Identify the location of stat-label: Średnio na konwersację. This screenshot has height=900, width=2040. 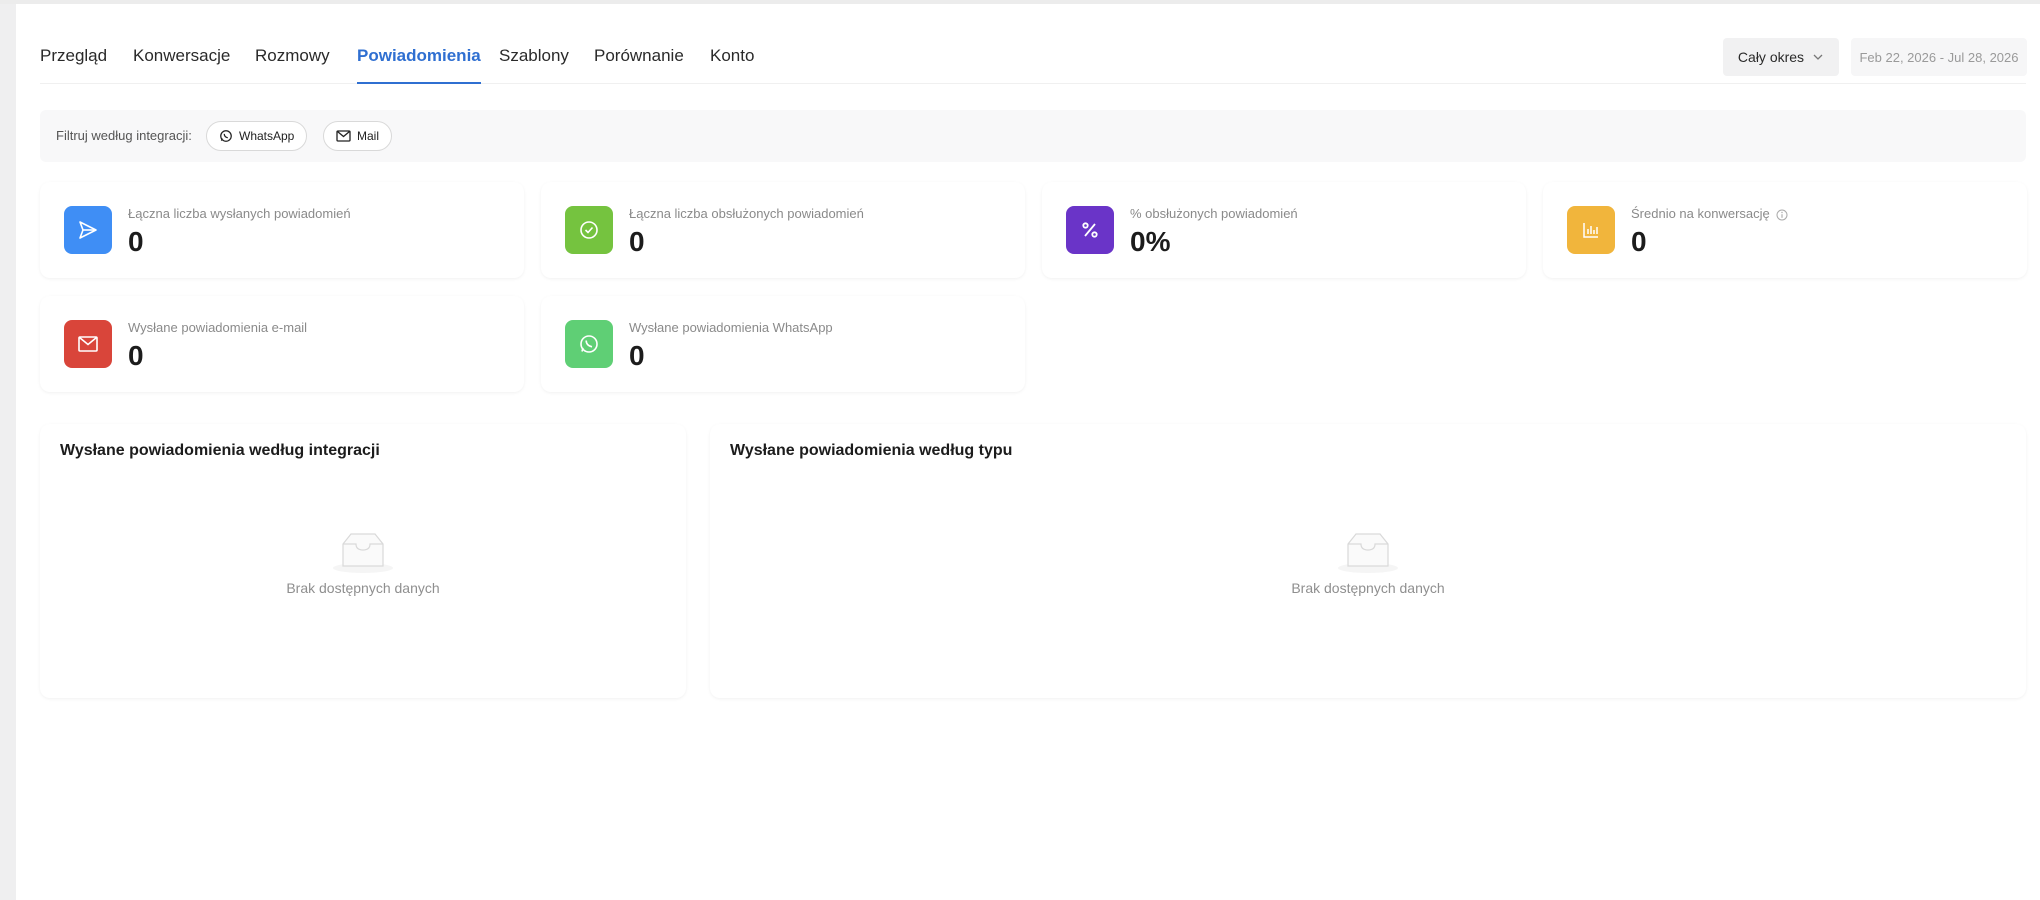
(1709, 213).